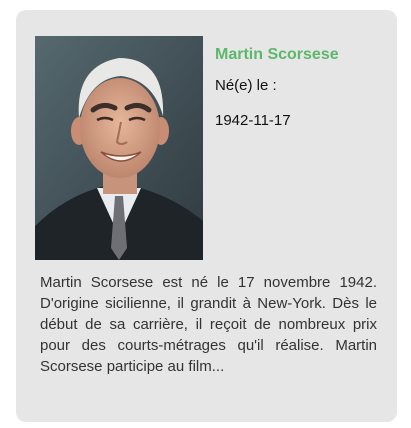  Describe the element at coordinates (306, 87) in the screenshot. I see `person-info: Martin Scorsese Né(e) le : 1942-11-17` at that location.